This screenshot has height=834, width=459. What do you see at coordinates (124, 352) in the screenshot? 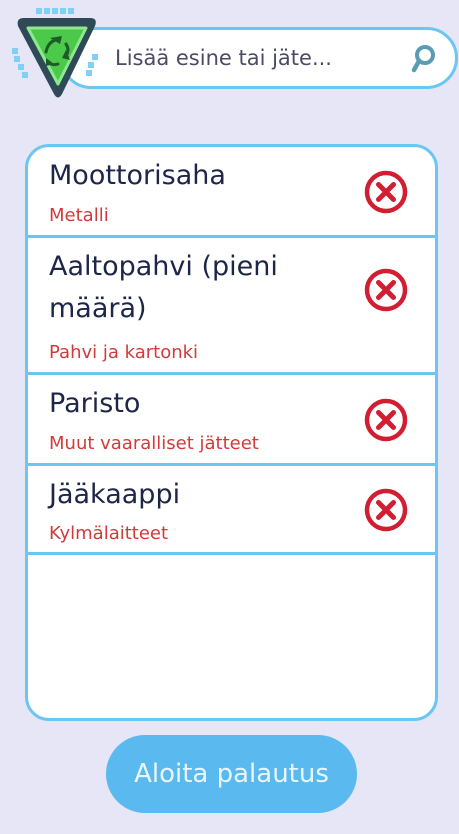
I see `item-category: Pahvi ja kartonki` at bounding box center [124, 352].